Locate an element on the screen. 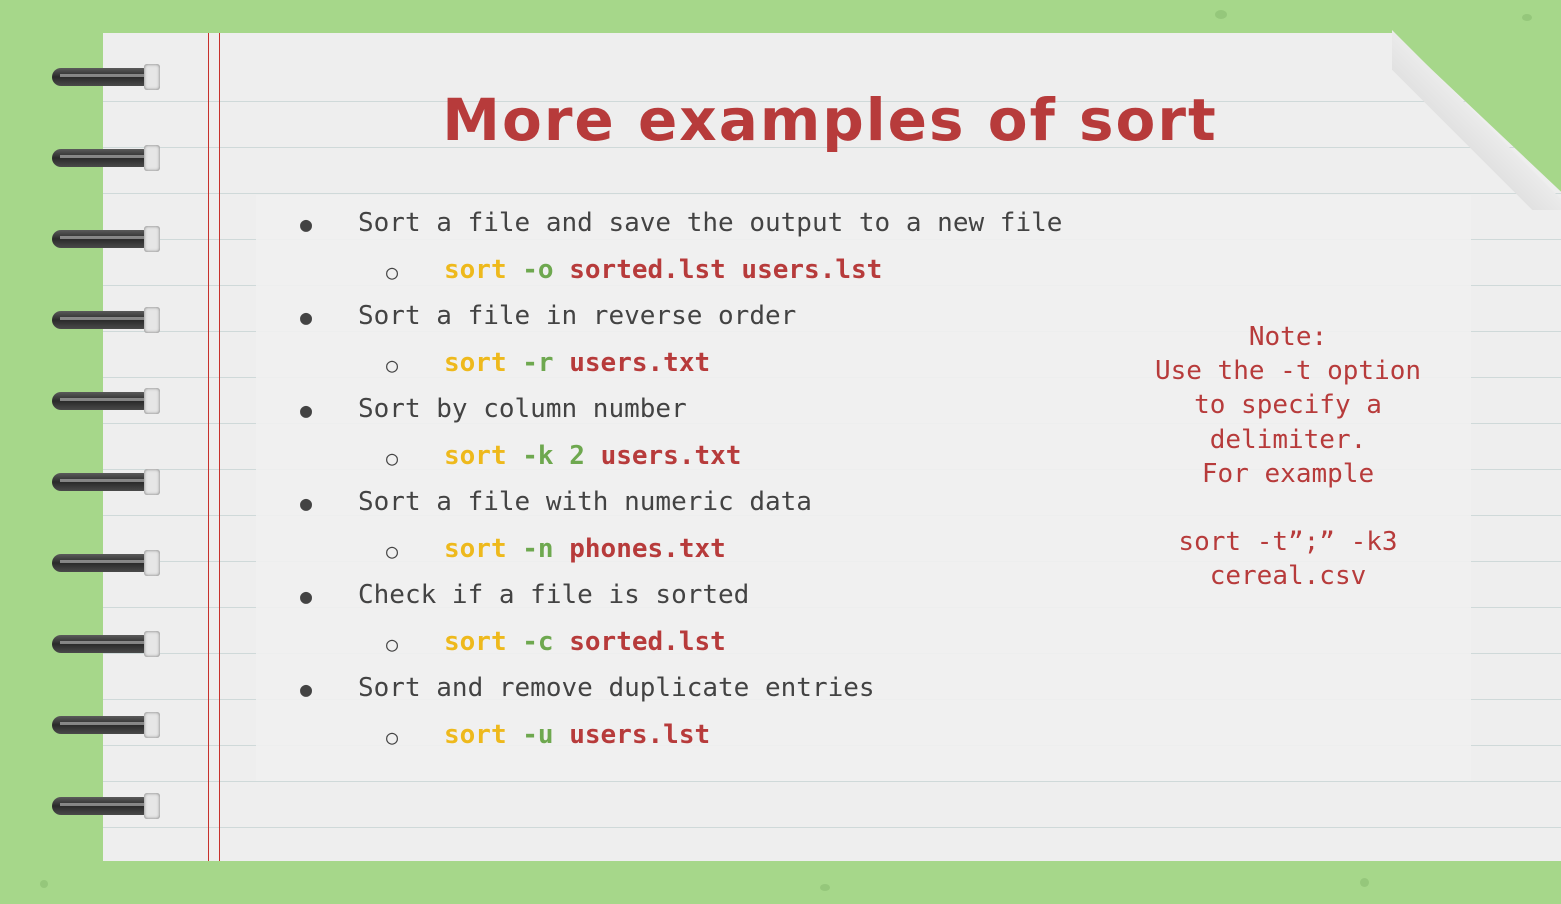 This screenshot has height=904, width=1561. command-example: sort -o sorted.lst users.lst is located at coordinates (663, 270).